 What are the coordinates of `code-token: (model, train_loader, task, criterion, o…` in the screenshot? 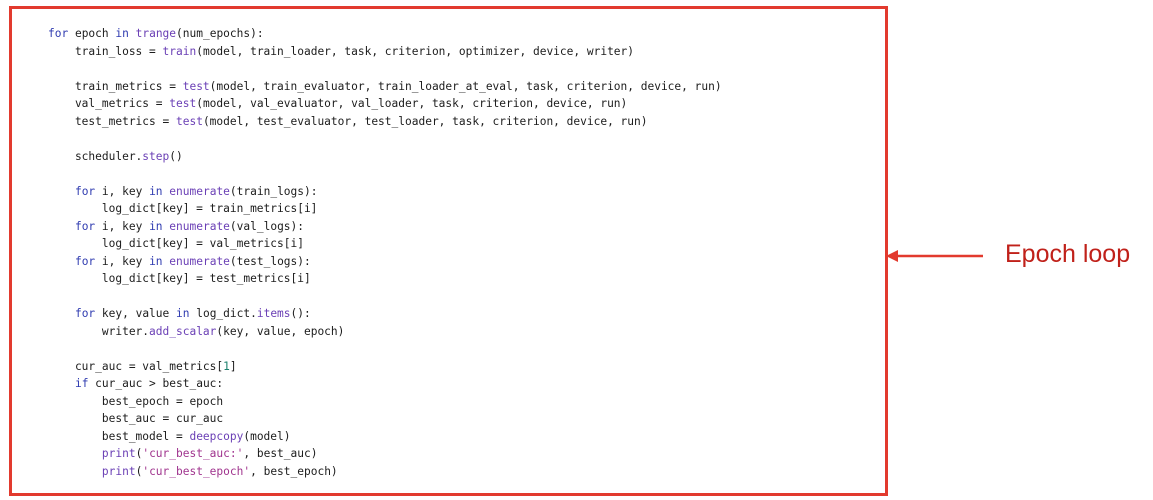 It's located at (415, 51).